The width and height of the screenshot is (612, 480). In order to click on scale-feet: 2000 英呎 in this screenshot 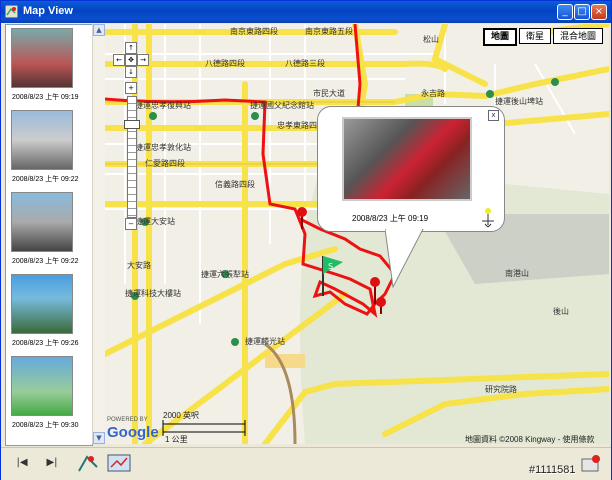, I will do `click(181, 415)`.